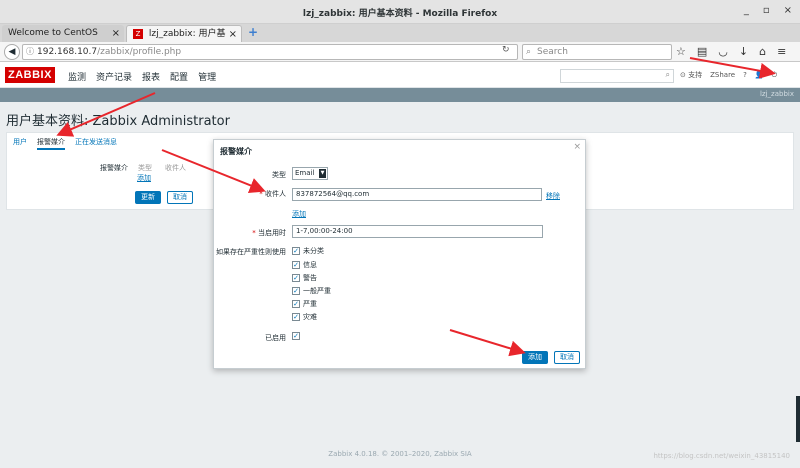  Describe the element at coordinates (400, 14) in the screenshot. I see `window-title: lzj_zabbix: 用户基本资料 - Mozilla Firefox` at that location.